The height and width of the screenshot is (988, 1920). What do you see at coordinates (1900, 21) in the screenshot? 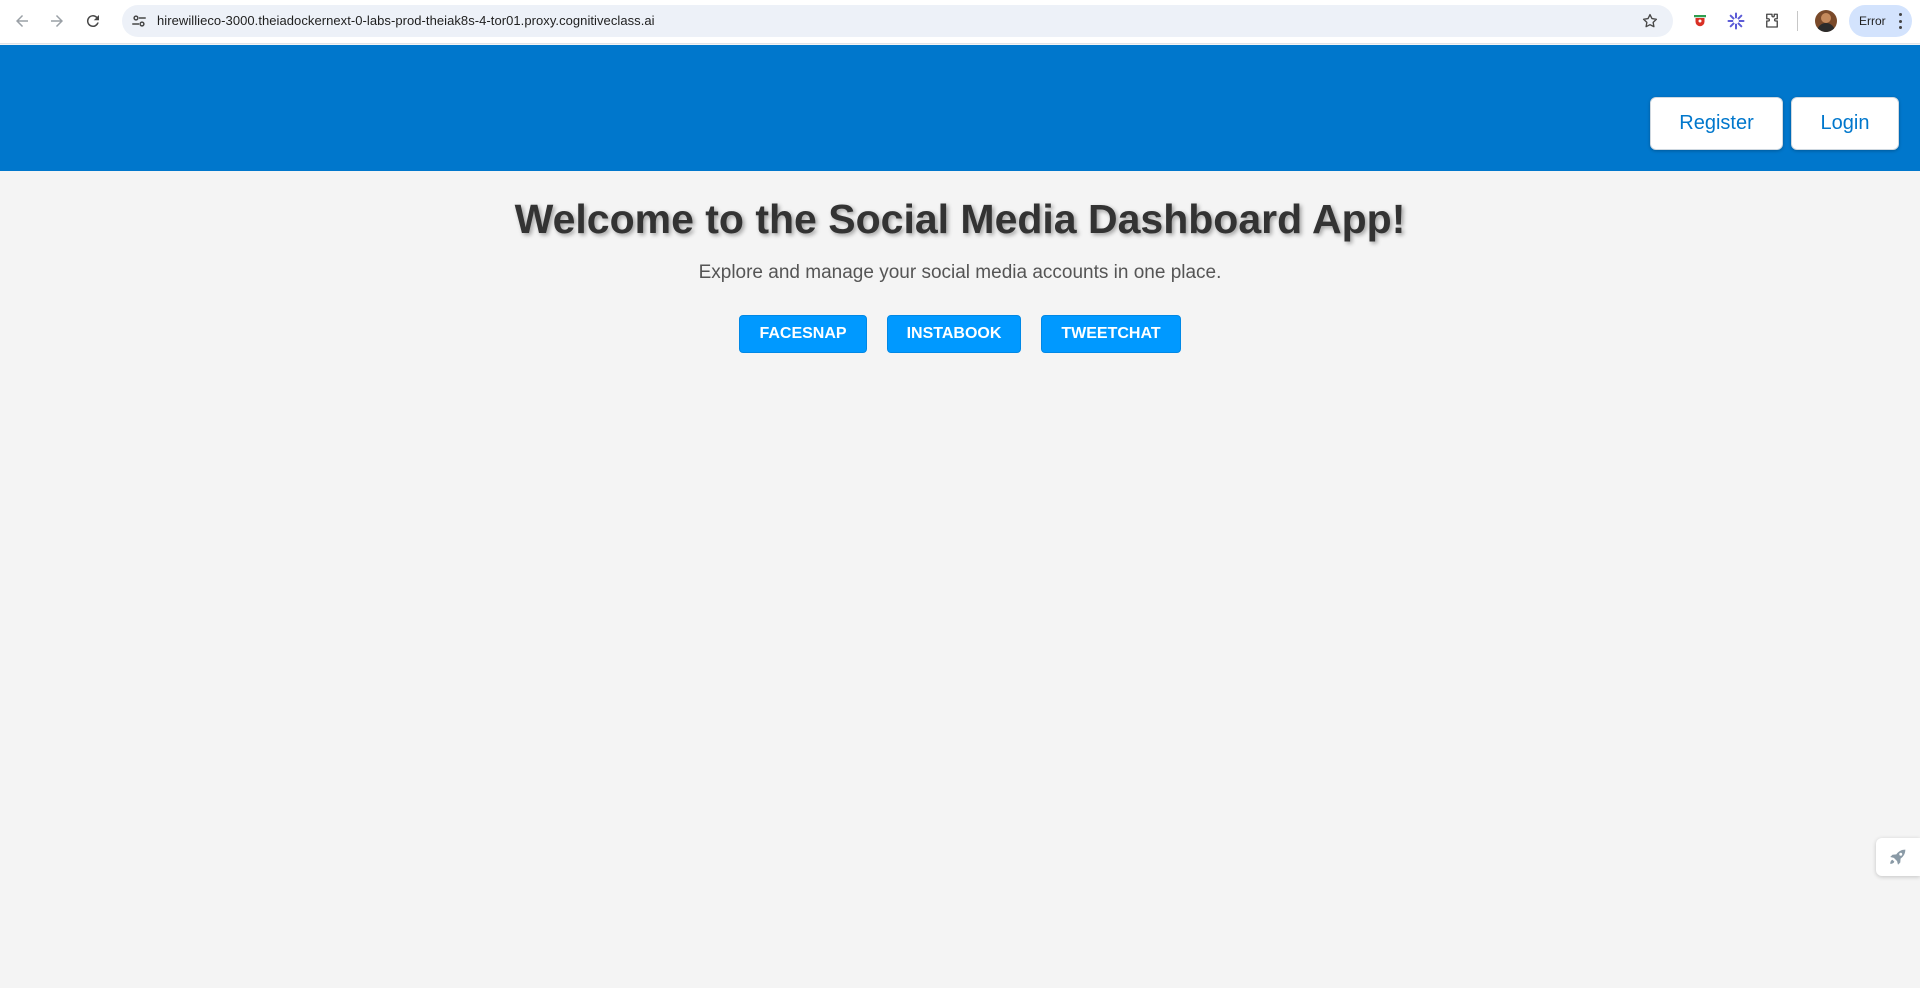
I see `kebab-menu-icon` at bounding box center [1900, 21].